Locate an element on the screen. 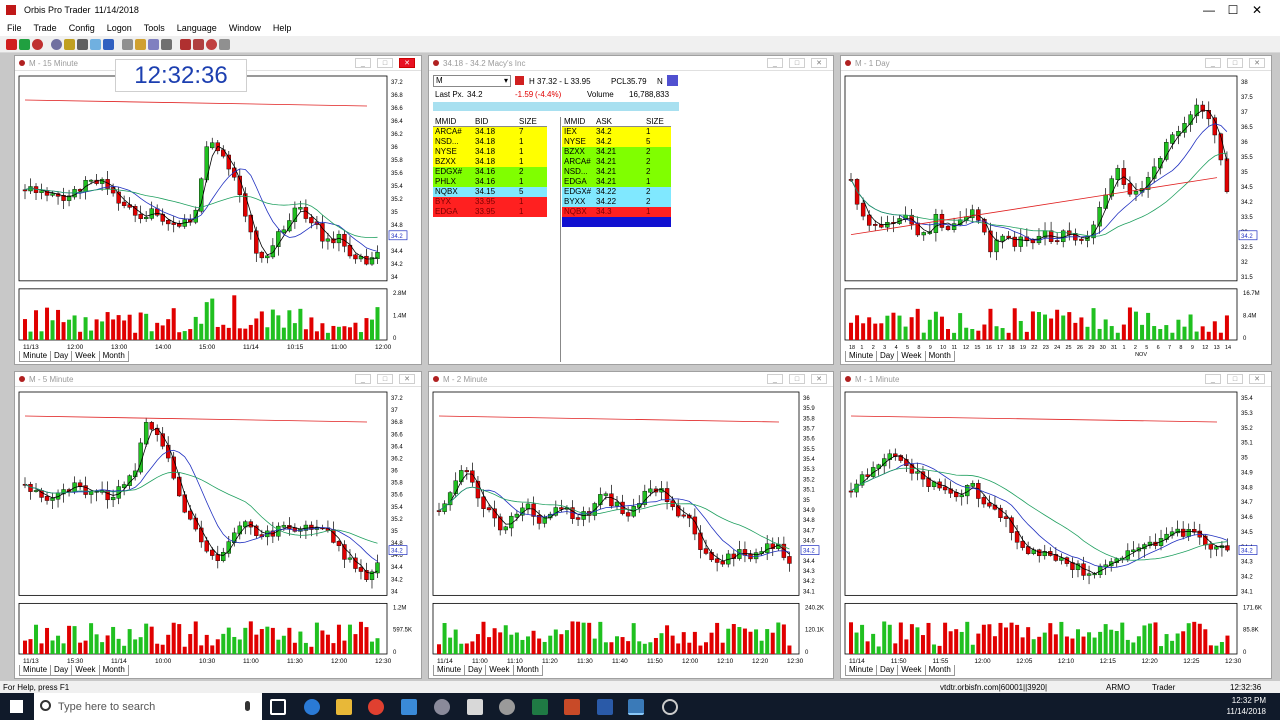 This screenshot has width=1280, height=720. ask-row: BYXX 34.22 2 is located at coordinates (616, 202).